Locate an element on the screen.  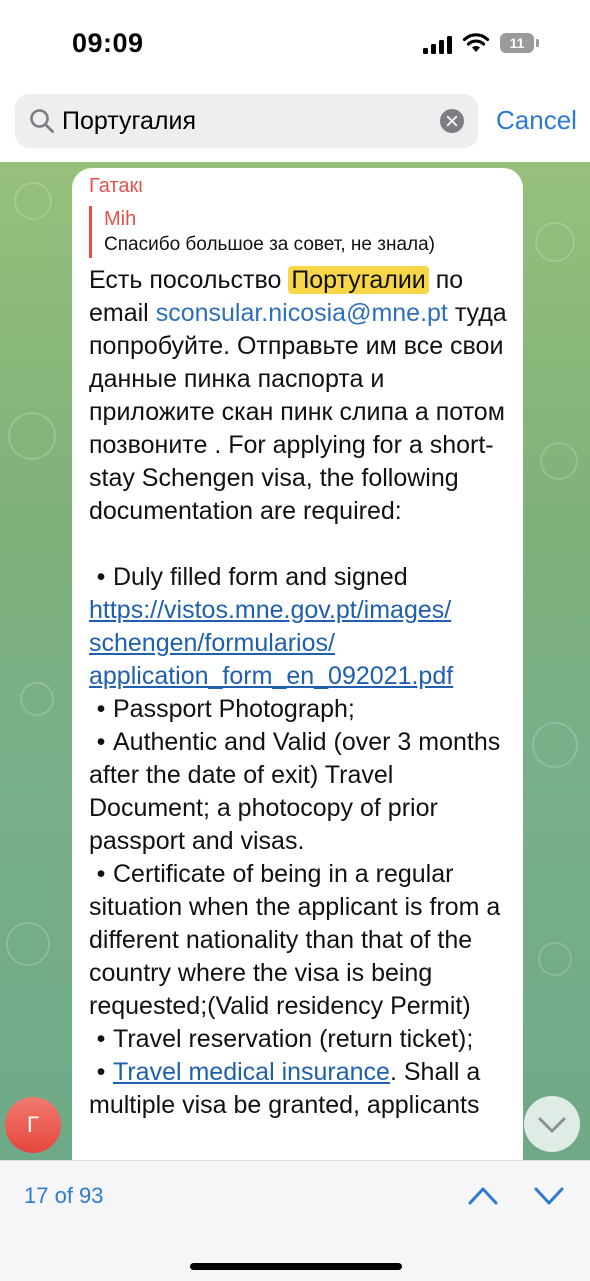
sender-avatar: Г is located at coordinates (33, 1125).